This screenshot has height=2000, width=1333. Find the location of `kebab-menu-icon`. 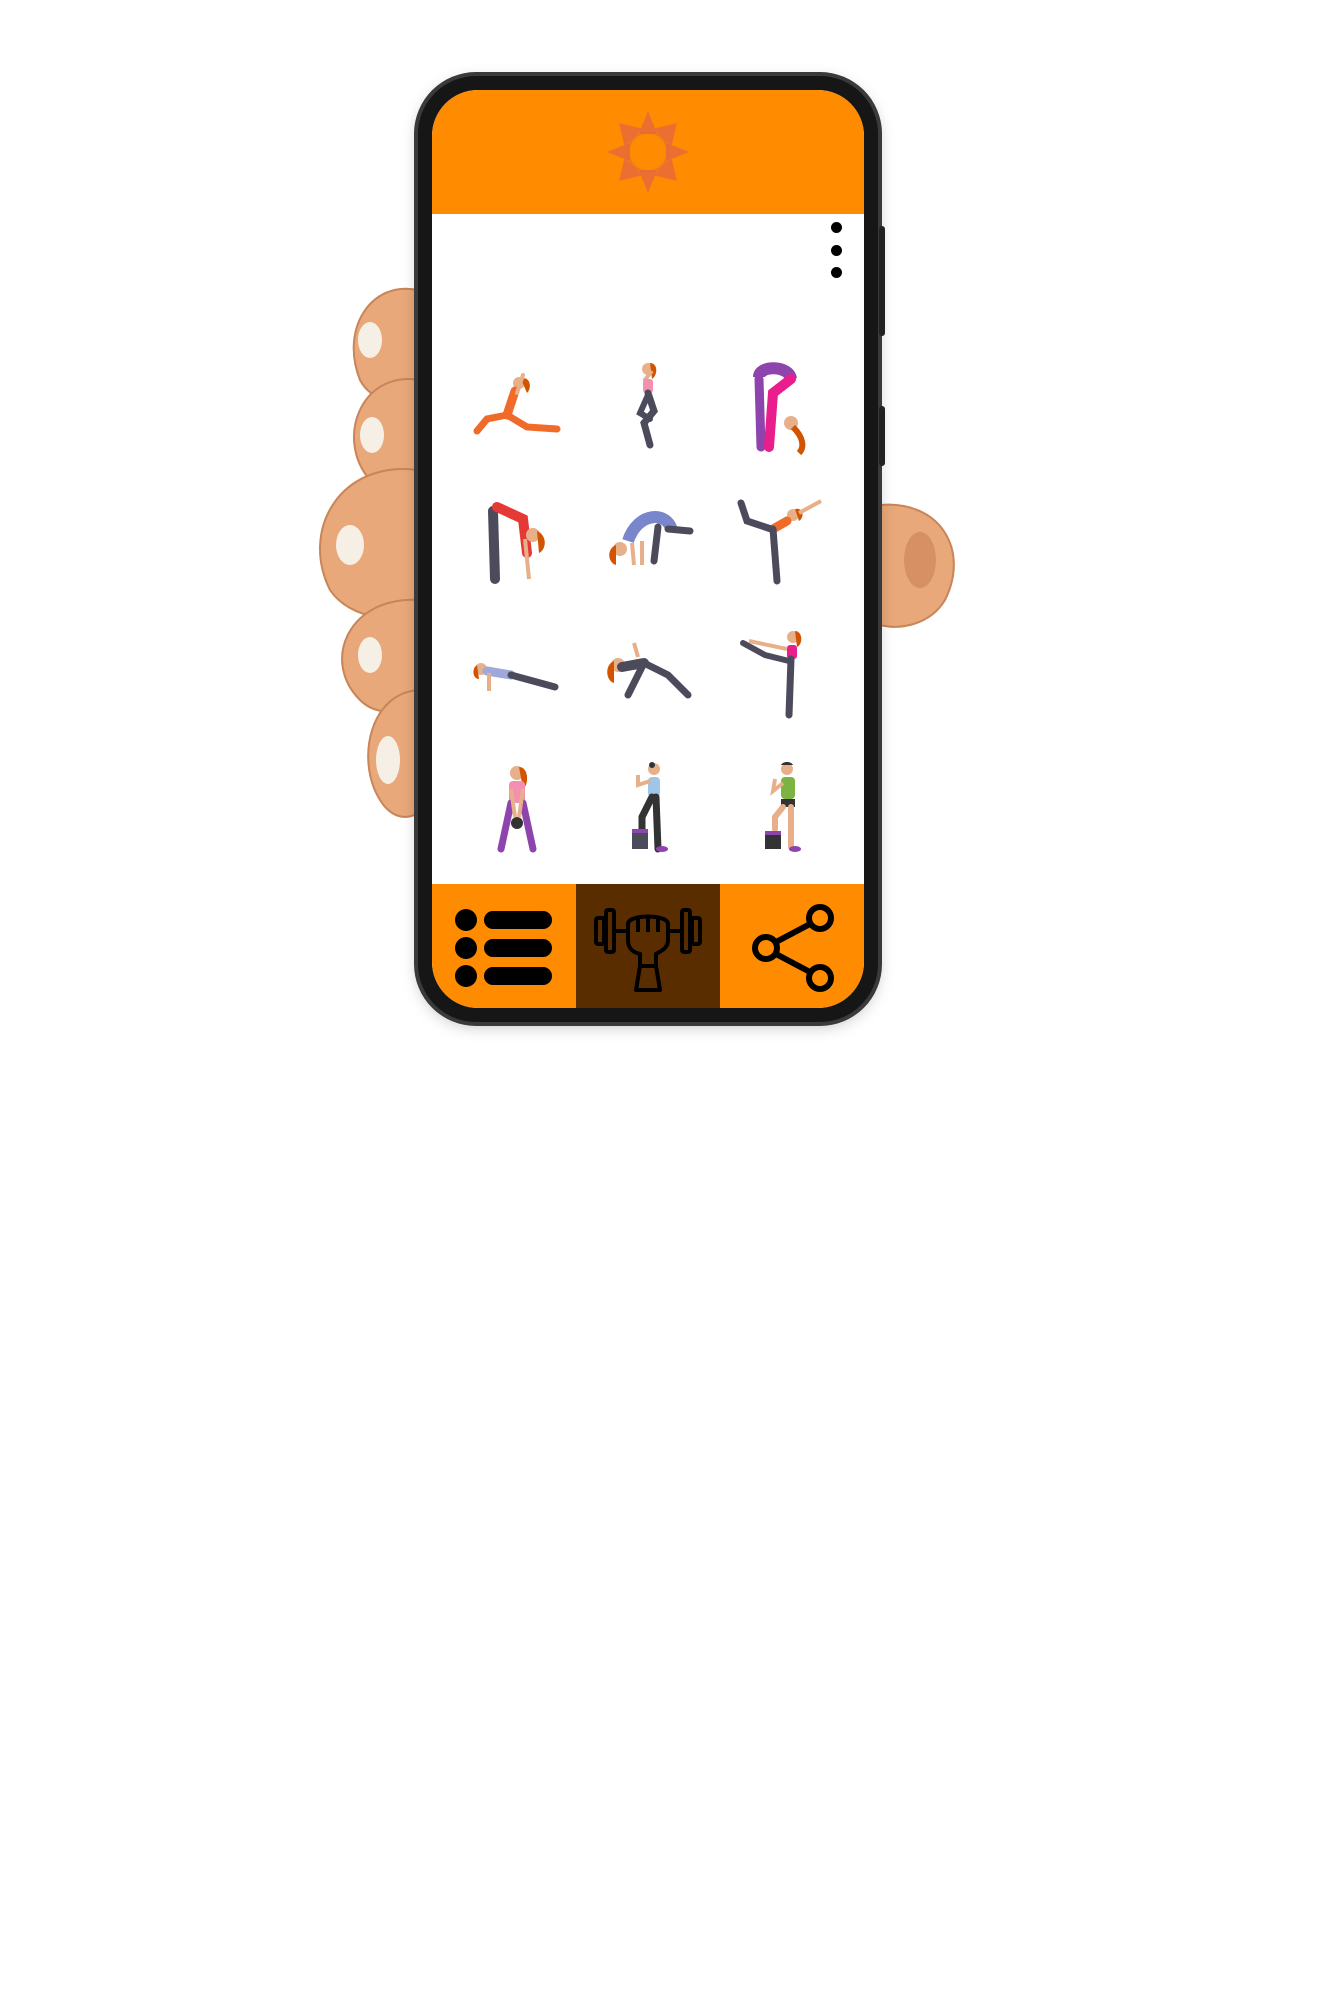

kebab-menu-icon is located at coordinates (836, 250).